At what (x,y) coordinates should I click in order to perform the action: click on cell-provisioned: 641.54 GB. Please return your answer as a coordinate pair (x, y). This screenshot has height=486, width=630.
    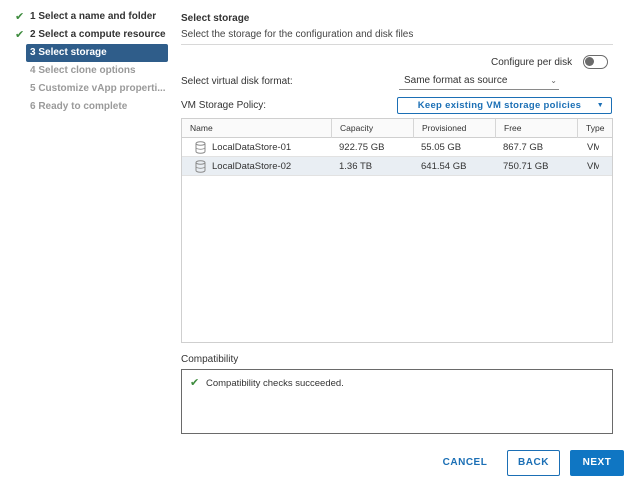
    Looking at the image, I should click on (444, 166).